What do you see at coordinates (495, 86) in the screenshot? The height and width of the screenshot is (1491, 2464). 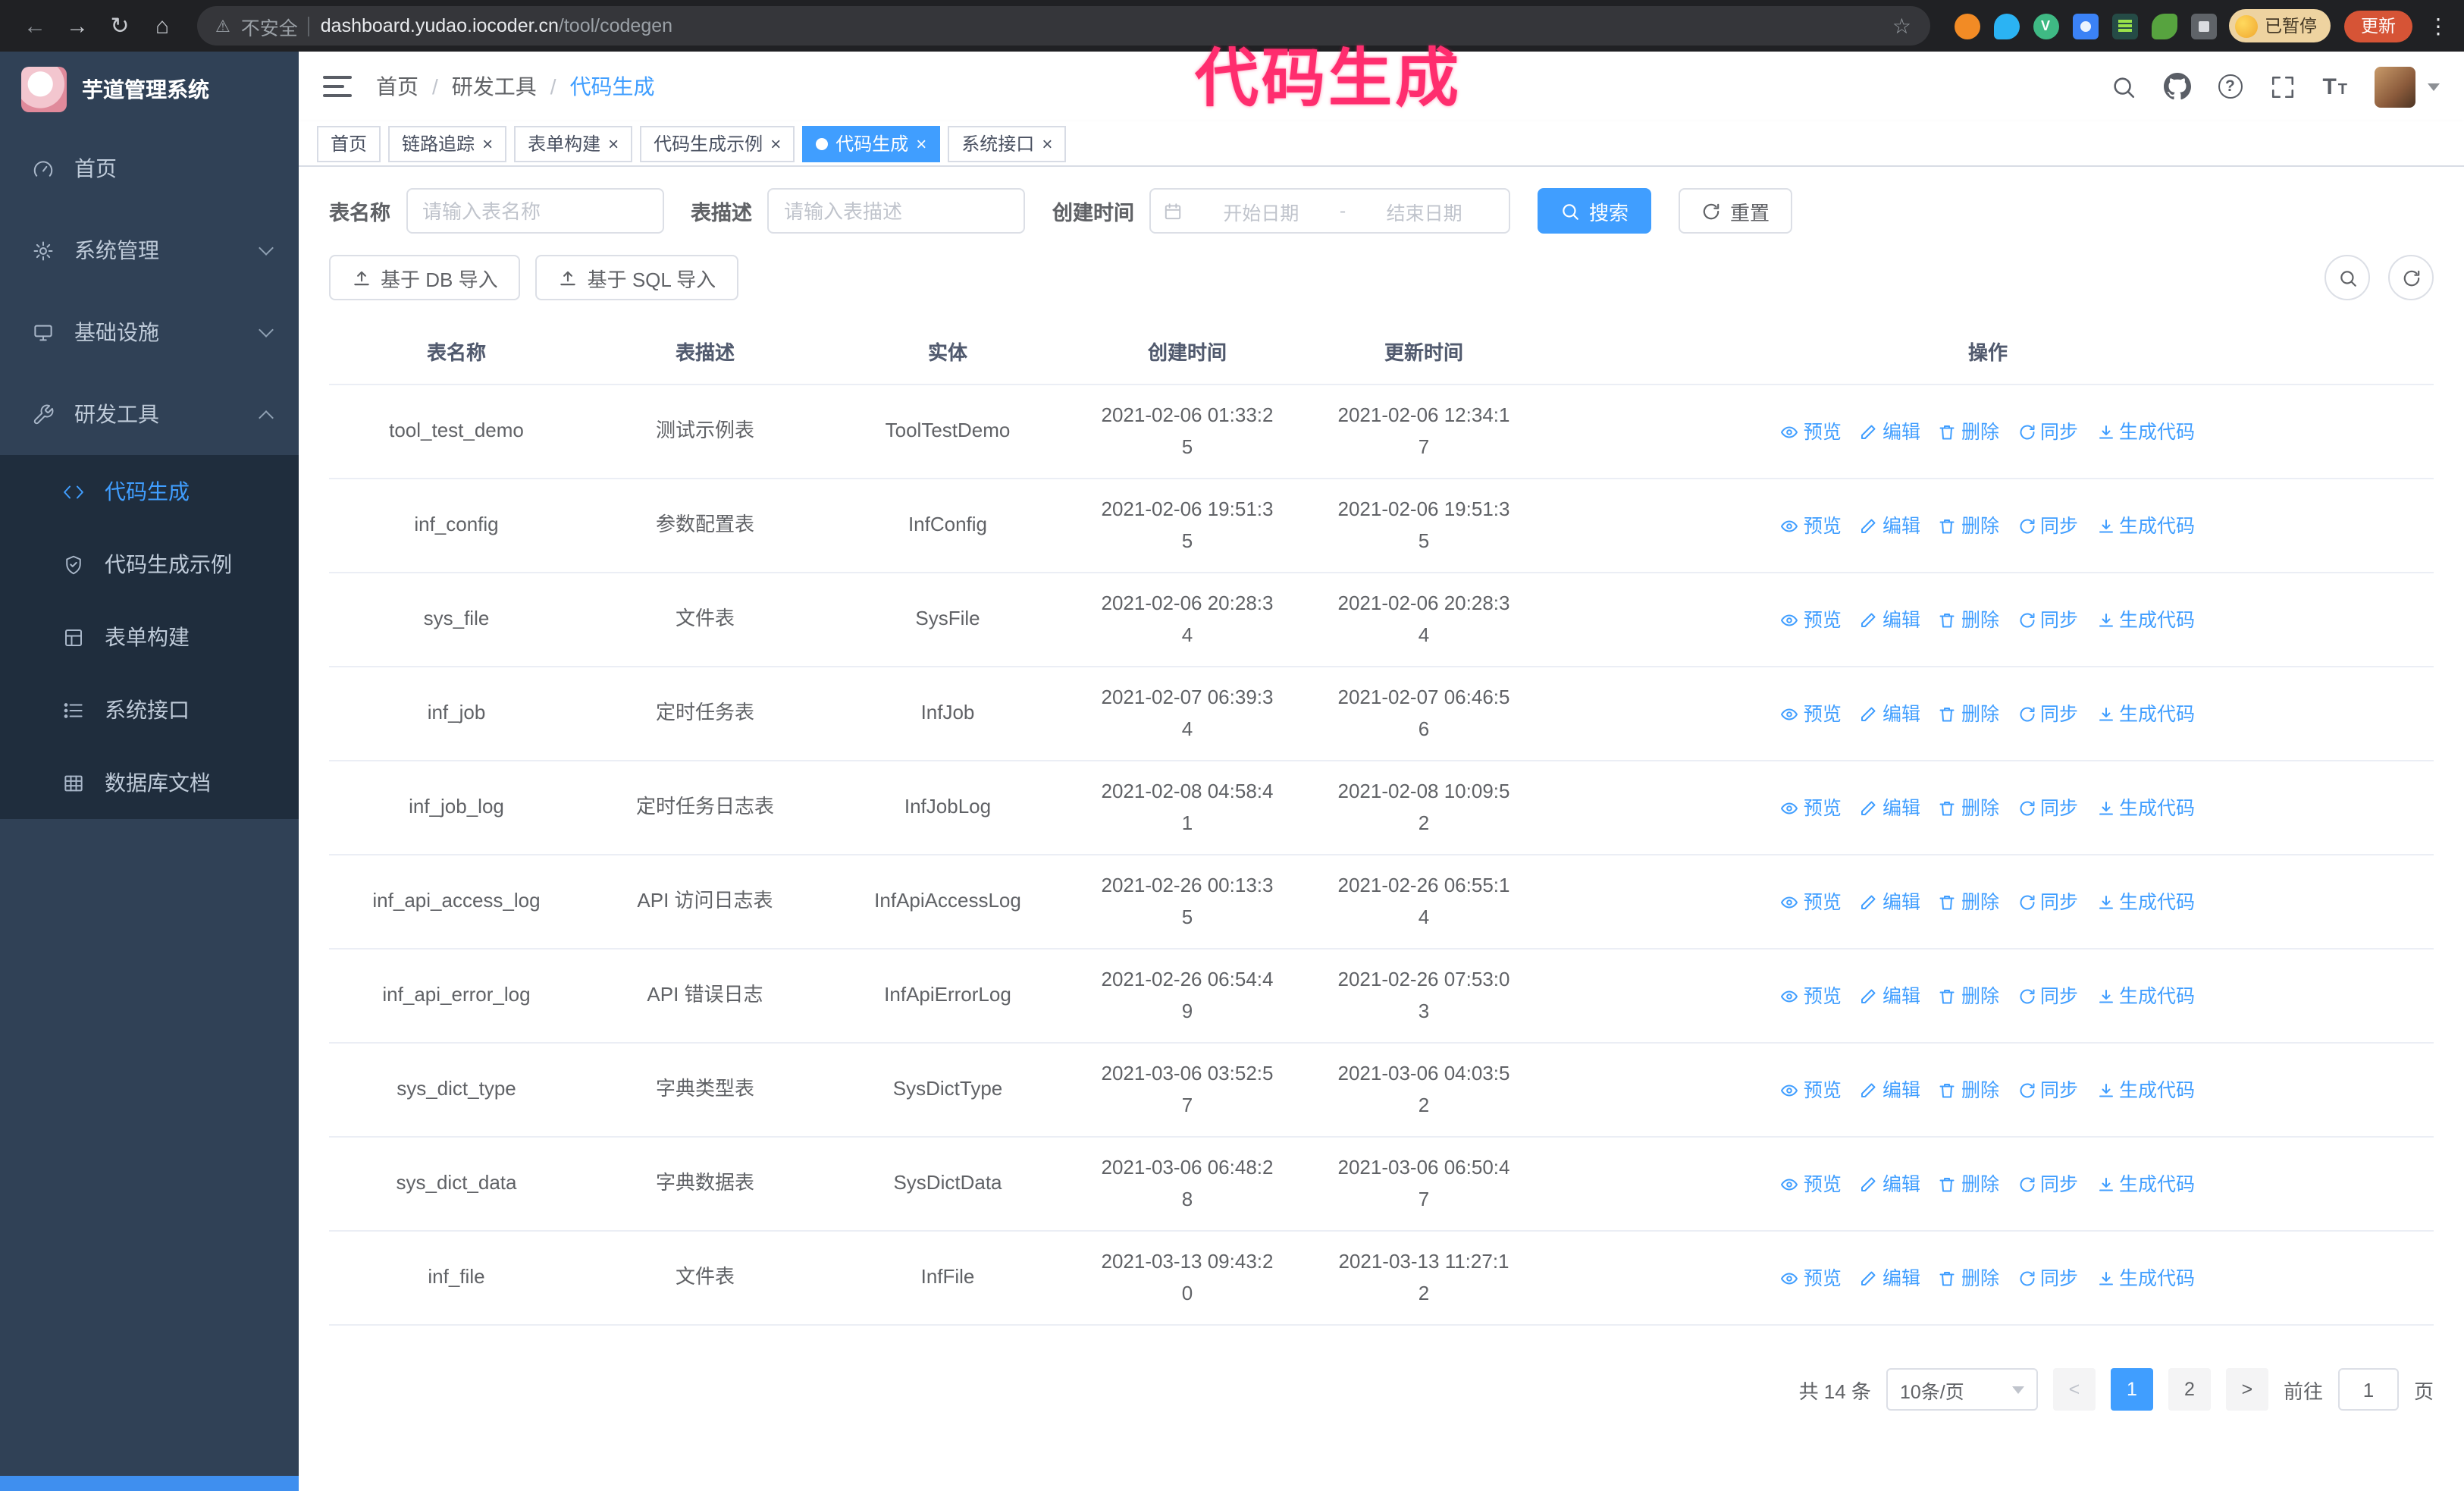 I see `breadcrumb-devtools: 研发工具` at bounding box center [495, 86].